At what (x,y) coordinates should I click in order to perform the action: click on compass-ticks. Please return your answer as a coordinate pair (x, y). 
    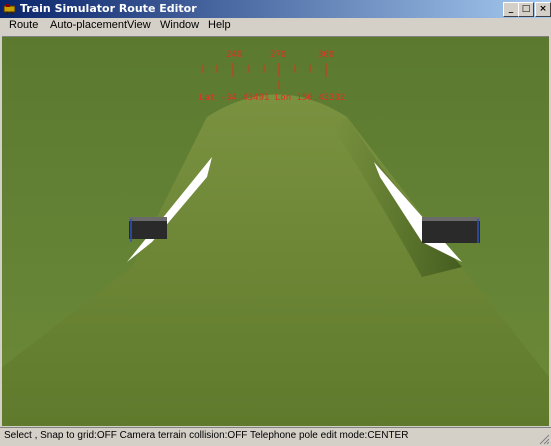
    Looking at the image, I should click on (264, 76).